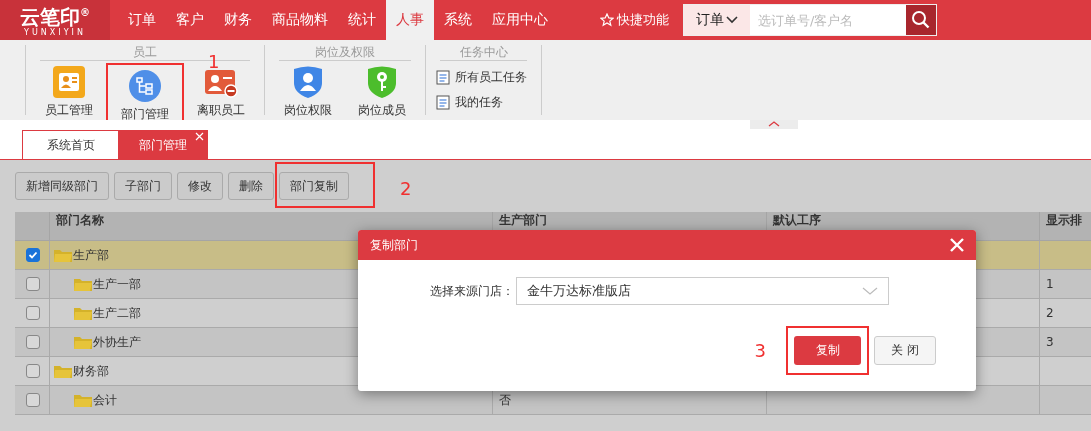 The width and height of the screenshot is (1091, 431). I want to click on search-button, so click(921, 20).